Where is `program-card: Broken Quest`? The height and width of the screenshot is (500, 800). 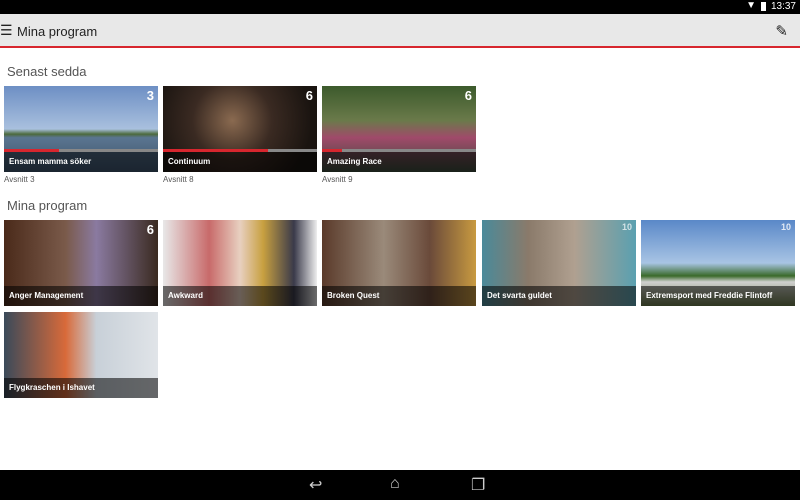
program-card: Broken Quest is located at coordinates (399, 263).